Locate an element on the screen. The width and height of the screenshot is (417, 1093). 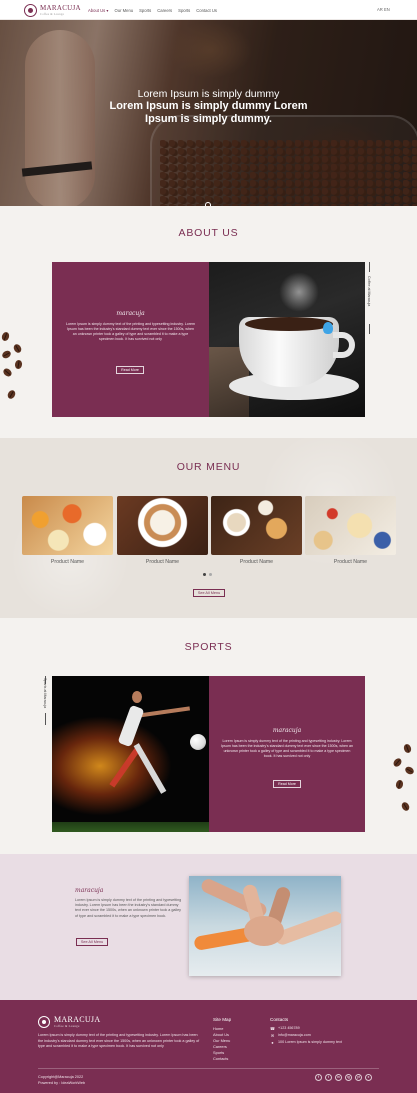
language-switch: AR EN is located at coordinates (383, 9).